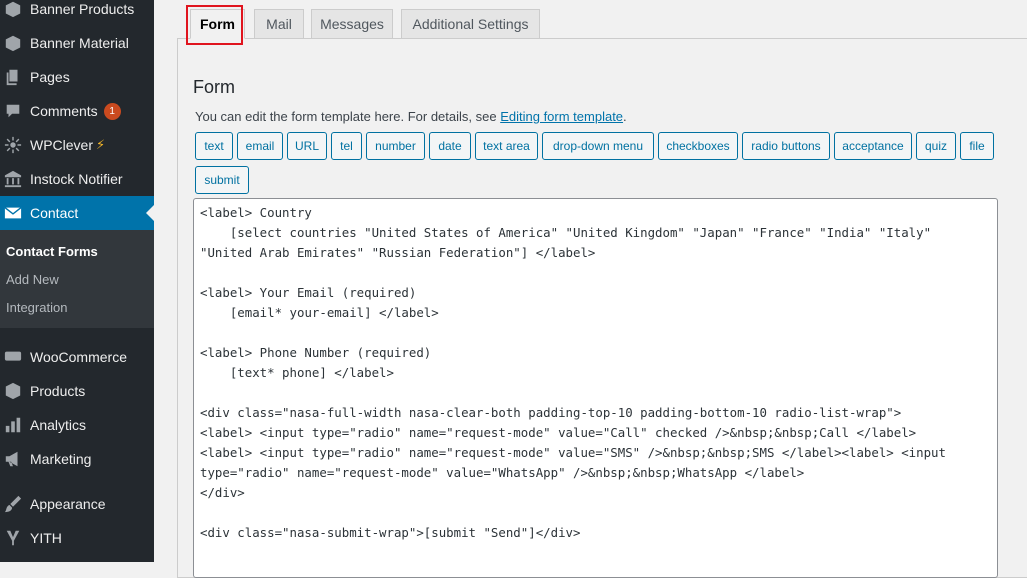  I want to click on sidebar-item-comments: Comments 1, so click(77, 111).